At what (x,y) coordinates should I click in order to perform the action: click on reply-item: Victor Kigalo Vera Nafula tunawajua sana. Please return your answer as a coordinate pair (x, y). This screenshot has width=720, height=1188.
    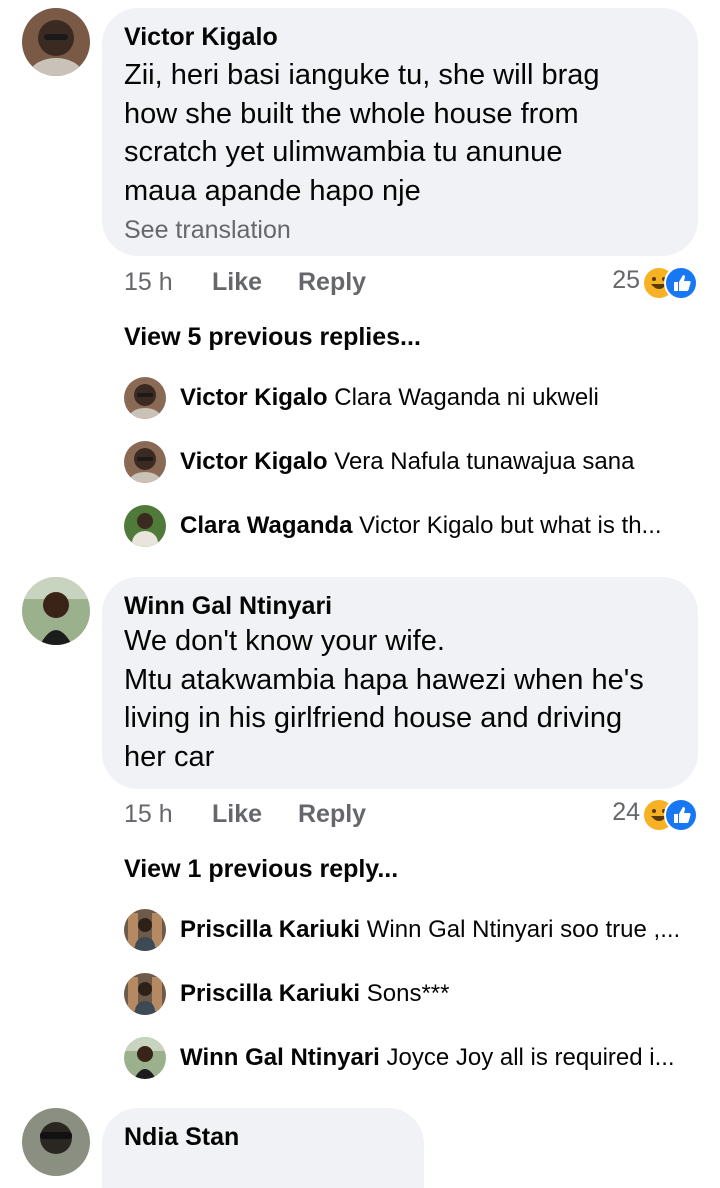
    Looking at the image, I should click on (414, 462).